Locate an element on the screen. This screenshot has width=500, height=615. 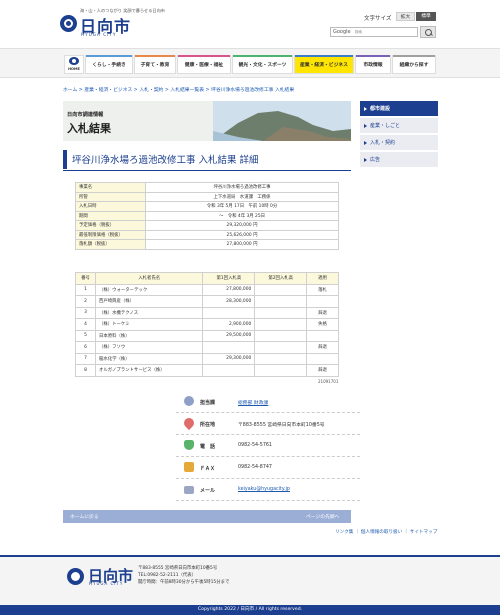
table-row: 8 オルガノプラントサービス（株） 辞退 is located at coordinates (207, 370).